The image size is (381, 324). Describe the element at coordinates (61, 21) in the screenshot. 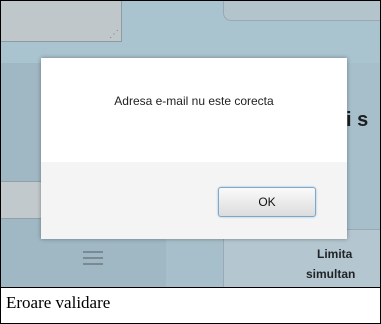

I see `background-textarea` at that location.